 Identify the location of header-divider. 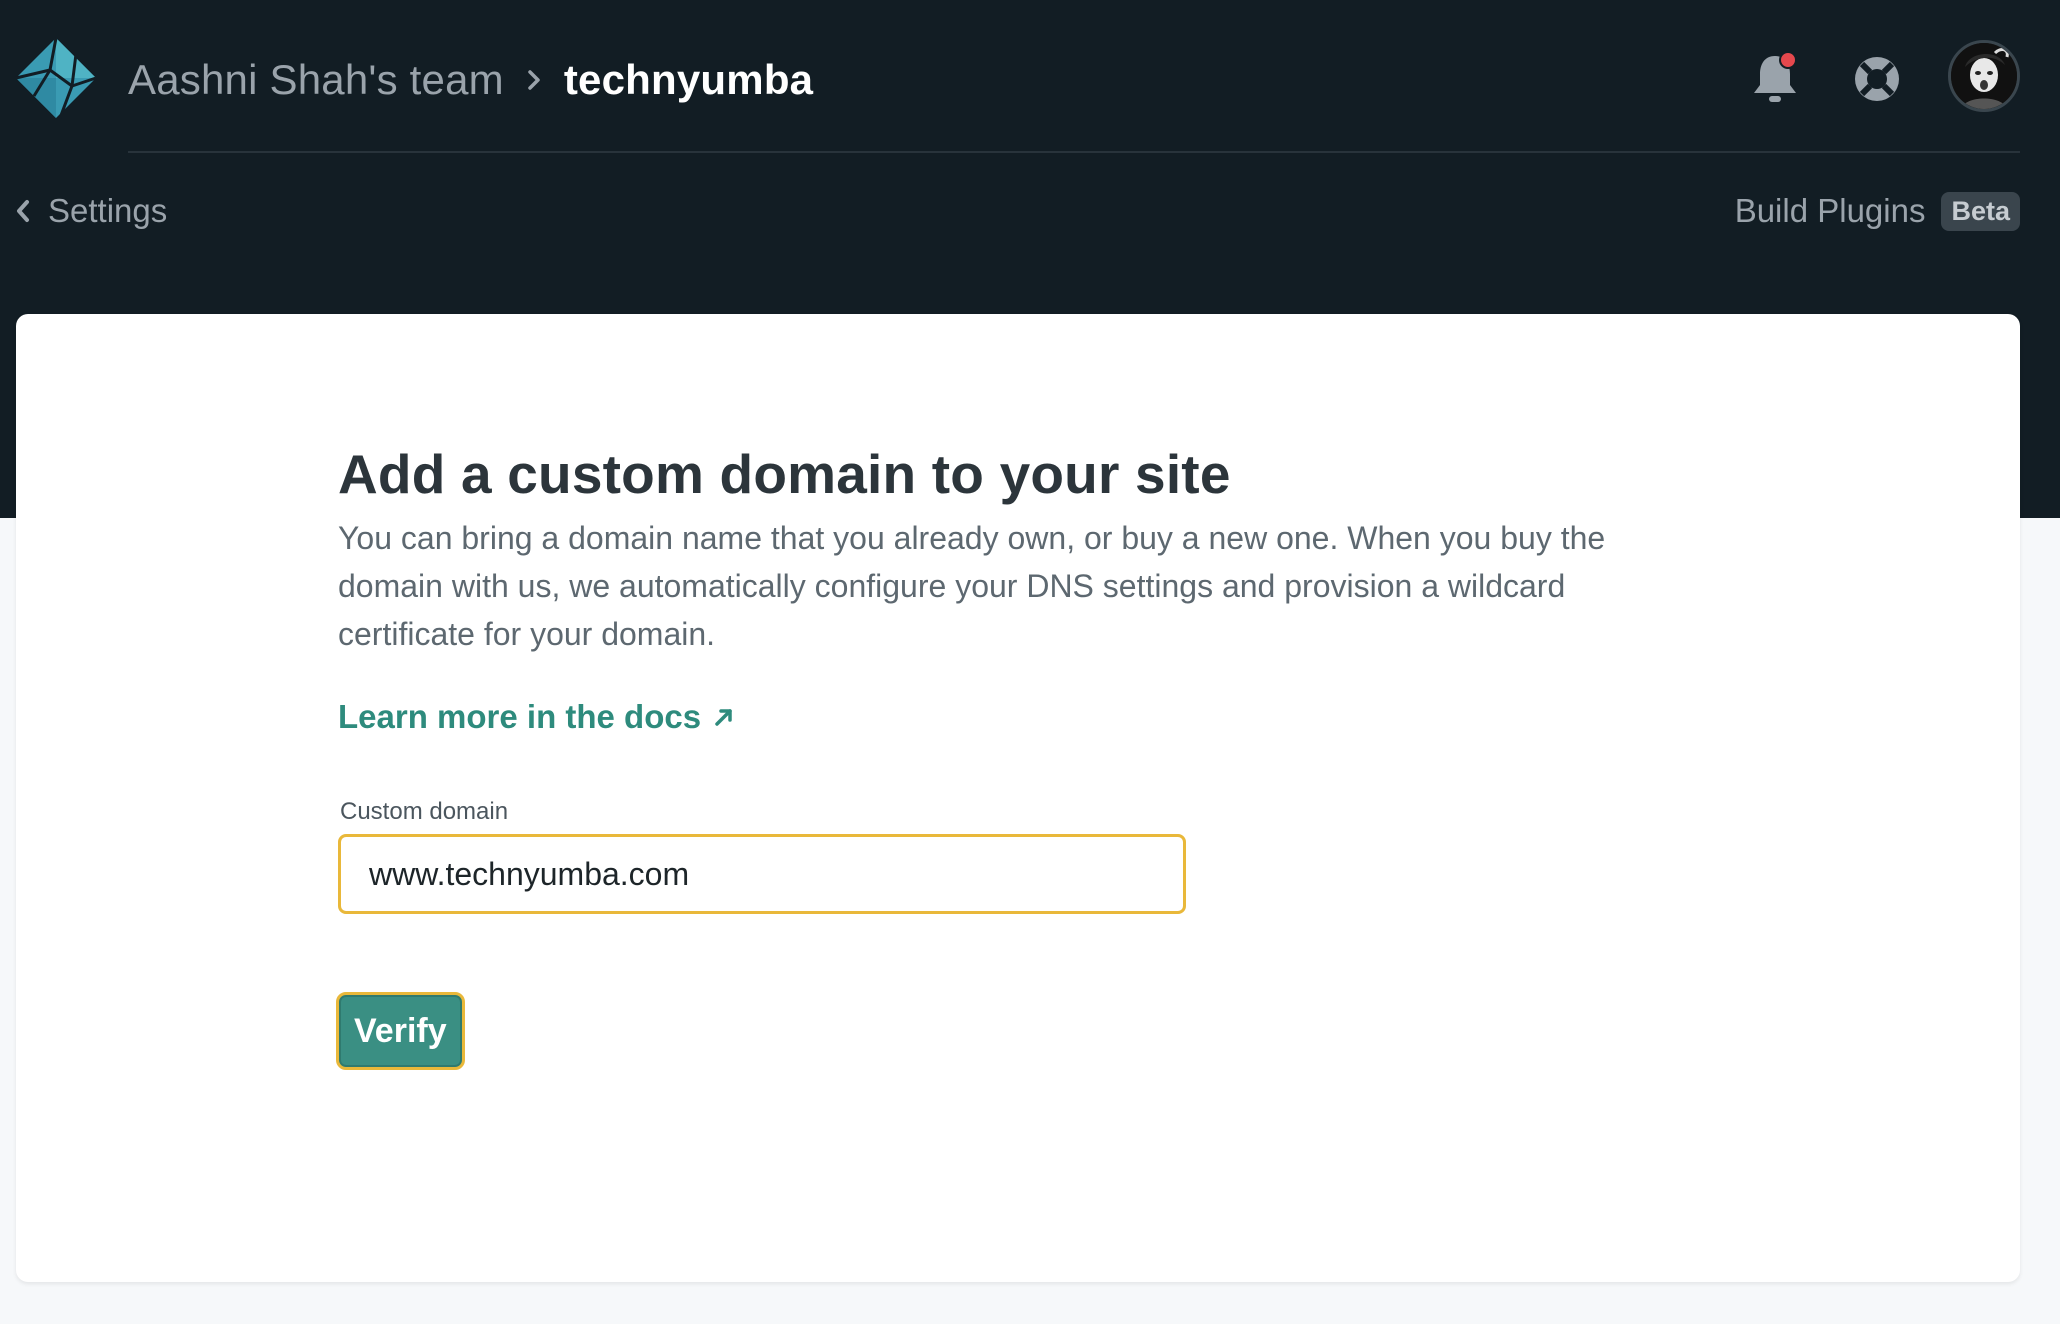
(1074, 152).